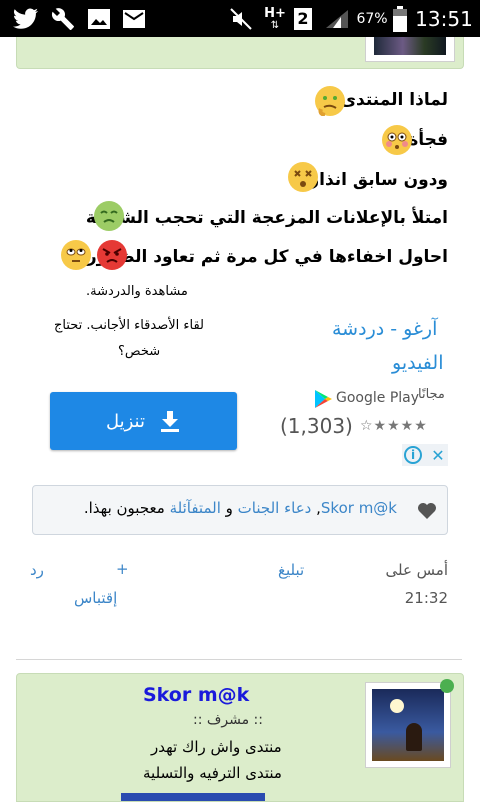 This screenshot has height=802, width=480. I want to click on signature-line: منتدى الترفيه والتسلية, so click(212, 773).